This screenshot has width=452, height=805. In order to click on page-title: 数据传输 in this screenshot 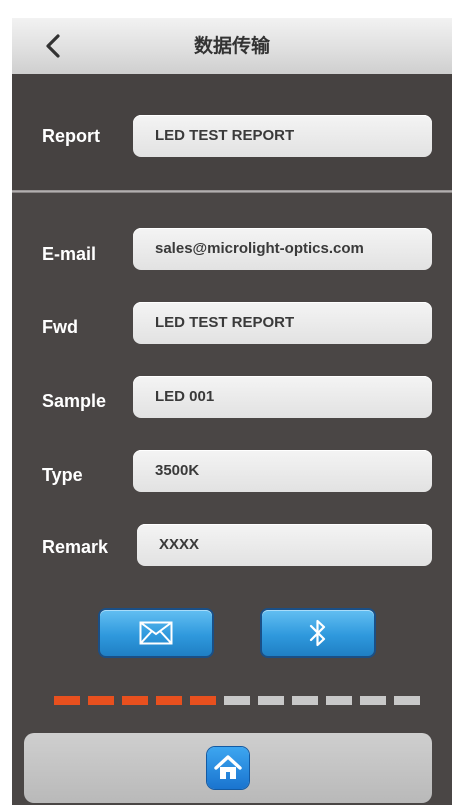, I will do `click(231, 46)`.